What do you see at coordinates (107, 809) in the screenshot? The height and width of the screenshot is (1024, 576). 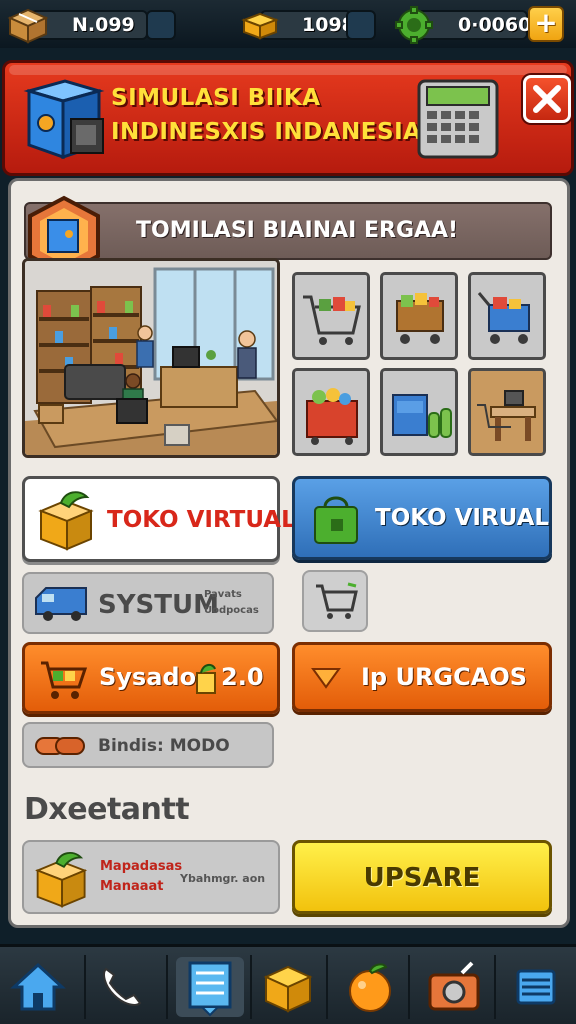 I see `section-heading: Dxeetantt` at bounding box center [107, 809].